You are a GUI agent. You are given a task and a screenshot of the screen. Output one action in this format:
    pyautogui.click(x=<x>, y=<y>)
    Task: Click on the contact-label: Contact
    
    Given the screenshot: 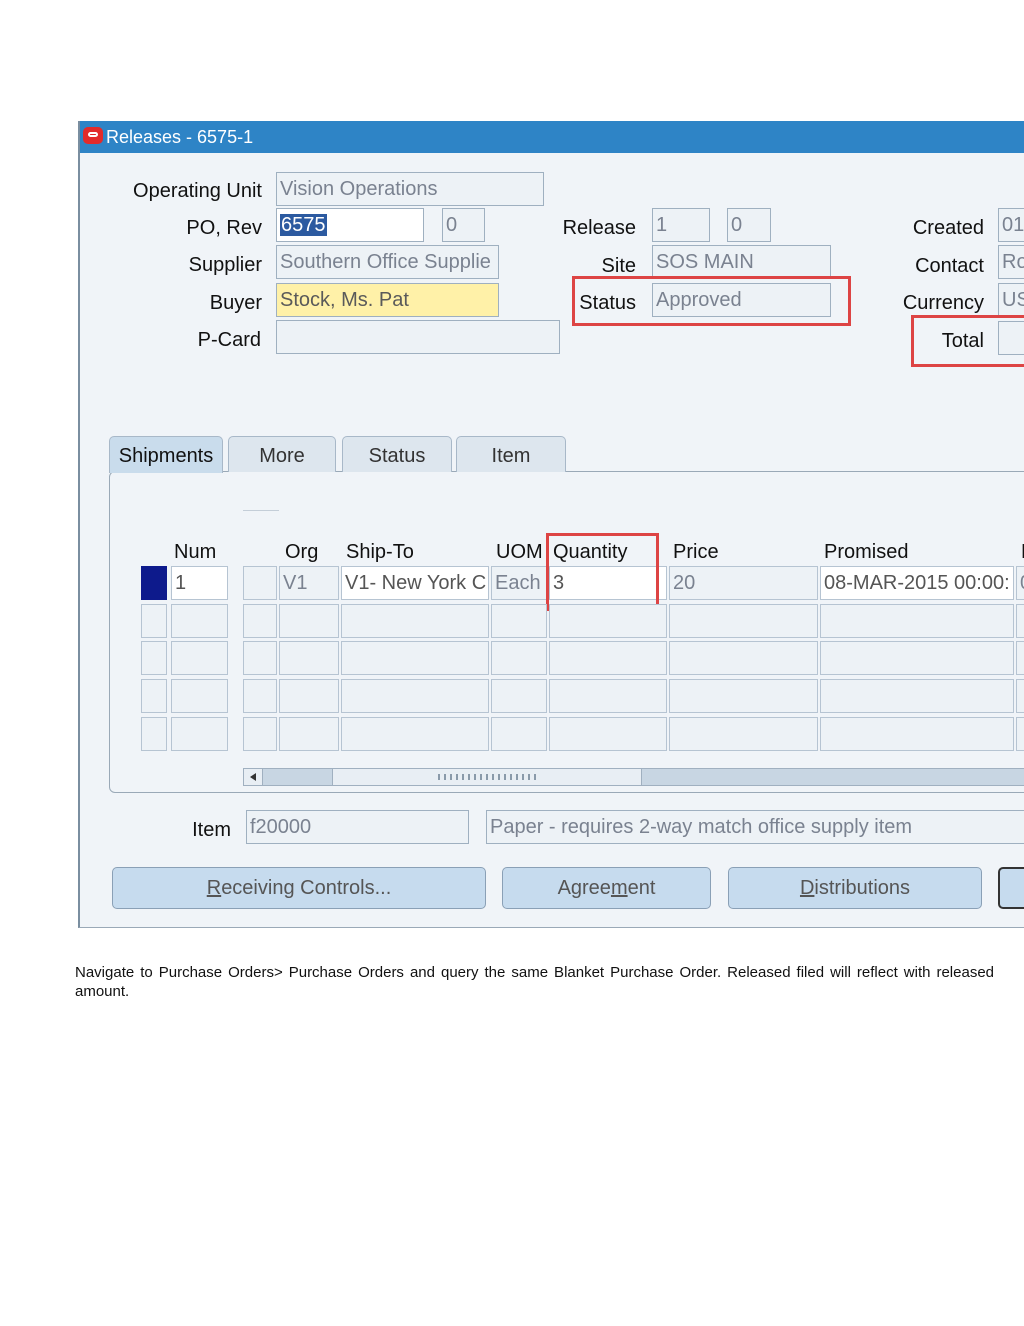 What is the action you would take?
    pyautogui.click(x=949, y=266)
    